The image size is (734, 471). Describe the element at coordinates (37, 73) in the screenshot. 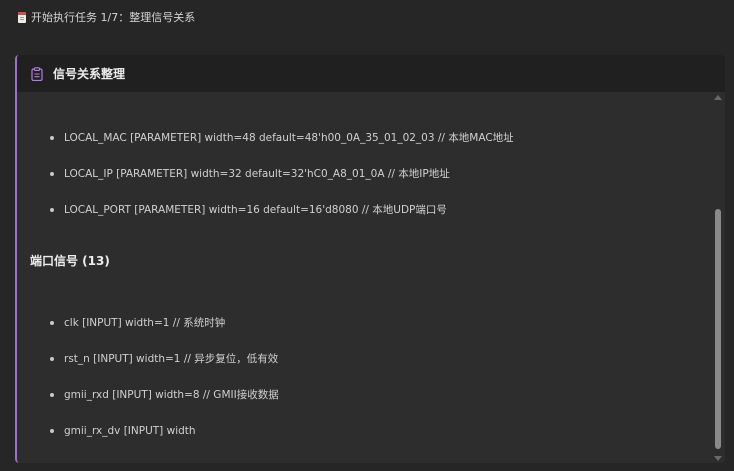

I see `clipboard-icon` at that location.